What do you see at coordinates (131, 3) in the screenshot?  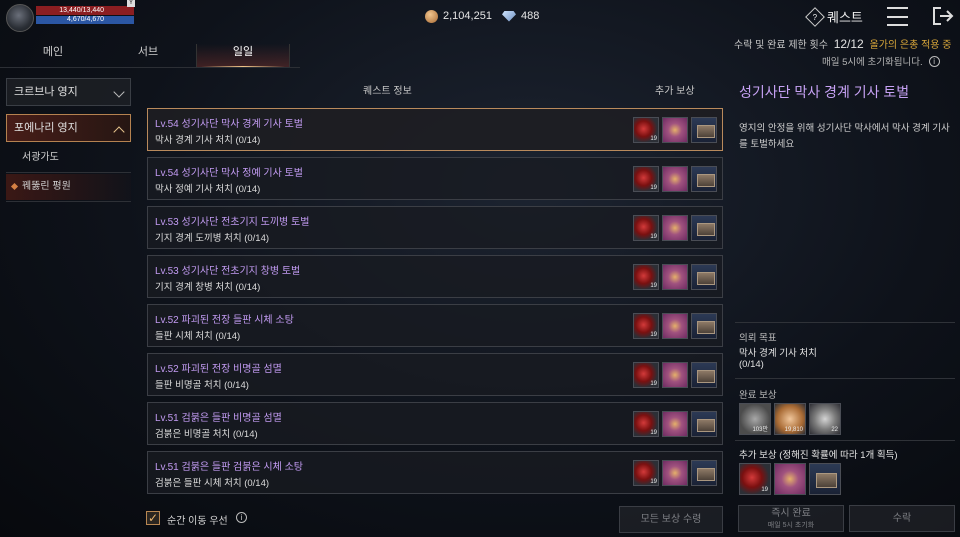 I see `player-badge: Y` at bounding box center [131, 3].